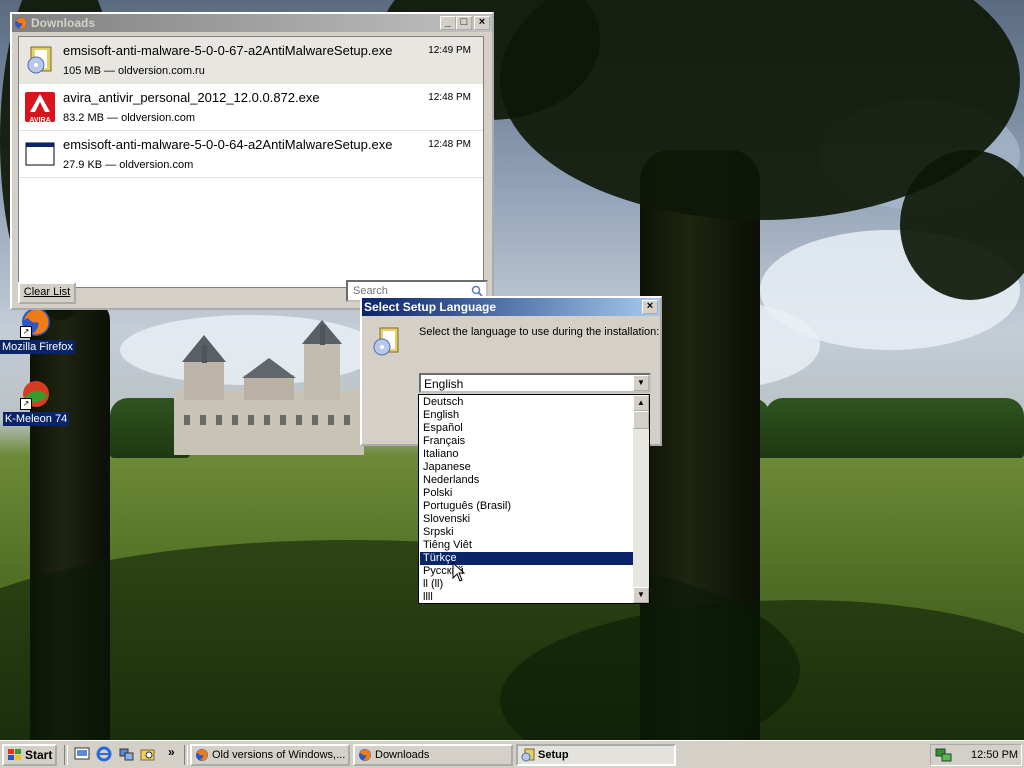 This screenshot has height=768, width=1024. What do you see at coordinates (527, 441) in the screenshot?
I see `language-option: Français` at bounding box center [527, 441].